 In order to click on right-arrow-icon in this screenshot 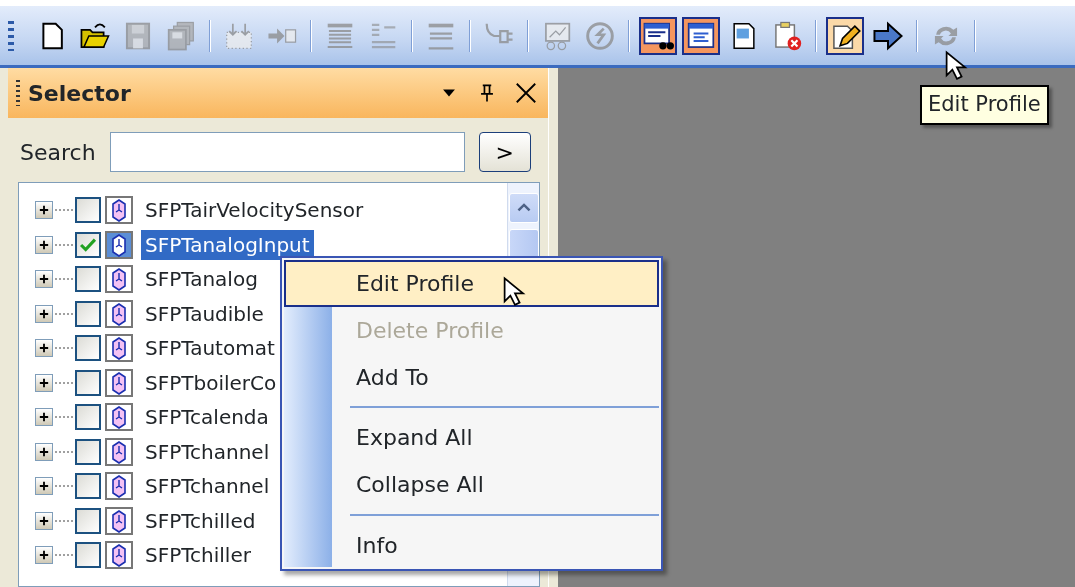, I will do `click(888, 35)`.